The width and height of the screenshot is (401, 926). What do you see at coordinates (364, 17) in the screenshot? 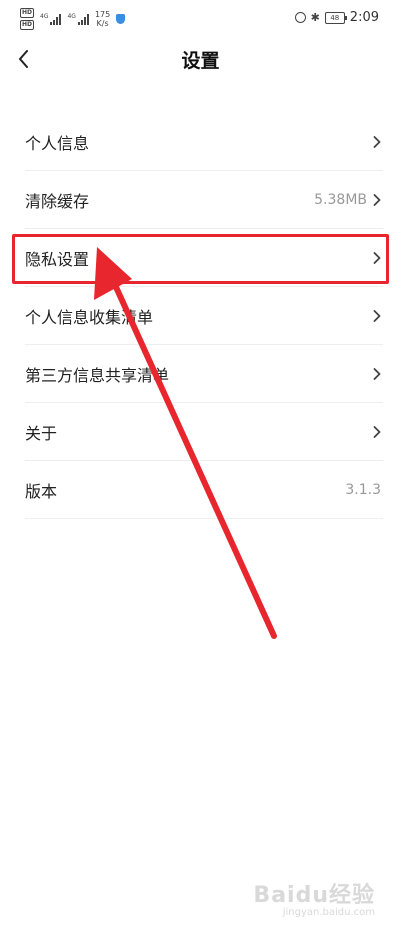
I see `clock: 2:09` at bounding box center [364, 17].